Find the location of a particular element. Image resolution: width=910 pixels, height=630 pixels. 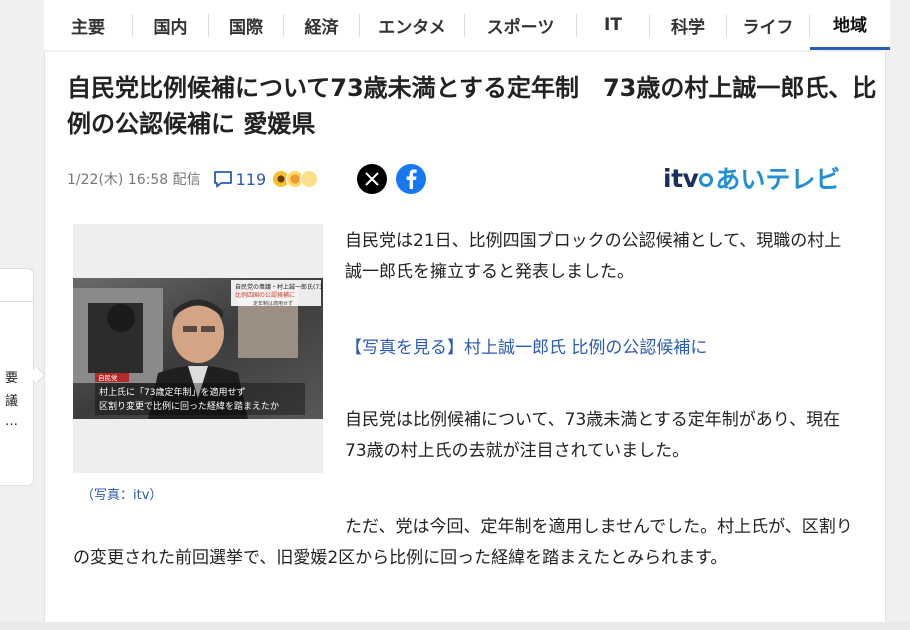

facebook-icon is located at coordinates (411, 179).